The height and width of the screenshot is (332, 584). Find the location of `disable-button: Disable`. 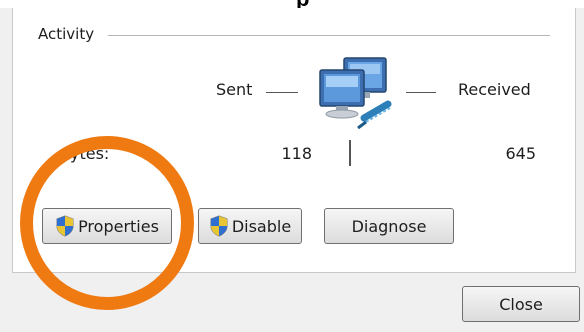

disable-button: Disable is located at coordinates (250, 226).